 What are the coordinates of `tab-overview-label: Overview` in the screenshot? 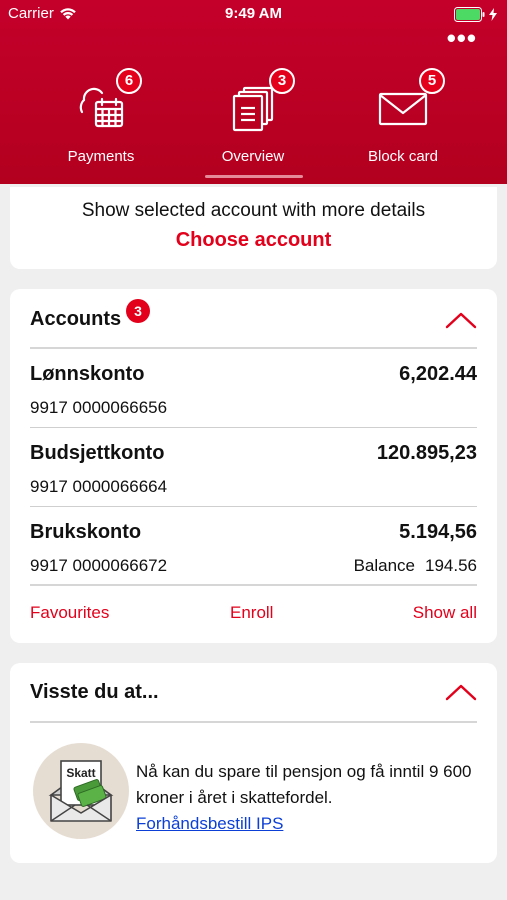 It's located at (253, 156).